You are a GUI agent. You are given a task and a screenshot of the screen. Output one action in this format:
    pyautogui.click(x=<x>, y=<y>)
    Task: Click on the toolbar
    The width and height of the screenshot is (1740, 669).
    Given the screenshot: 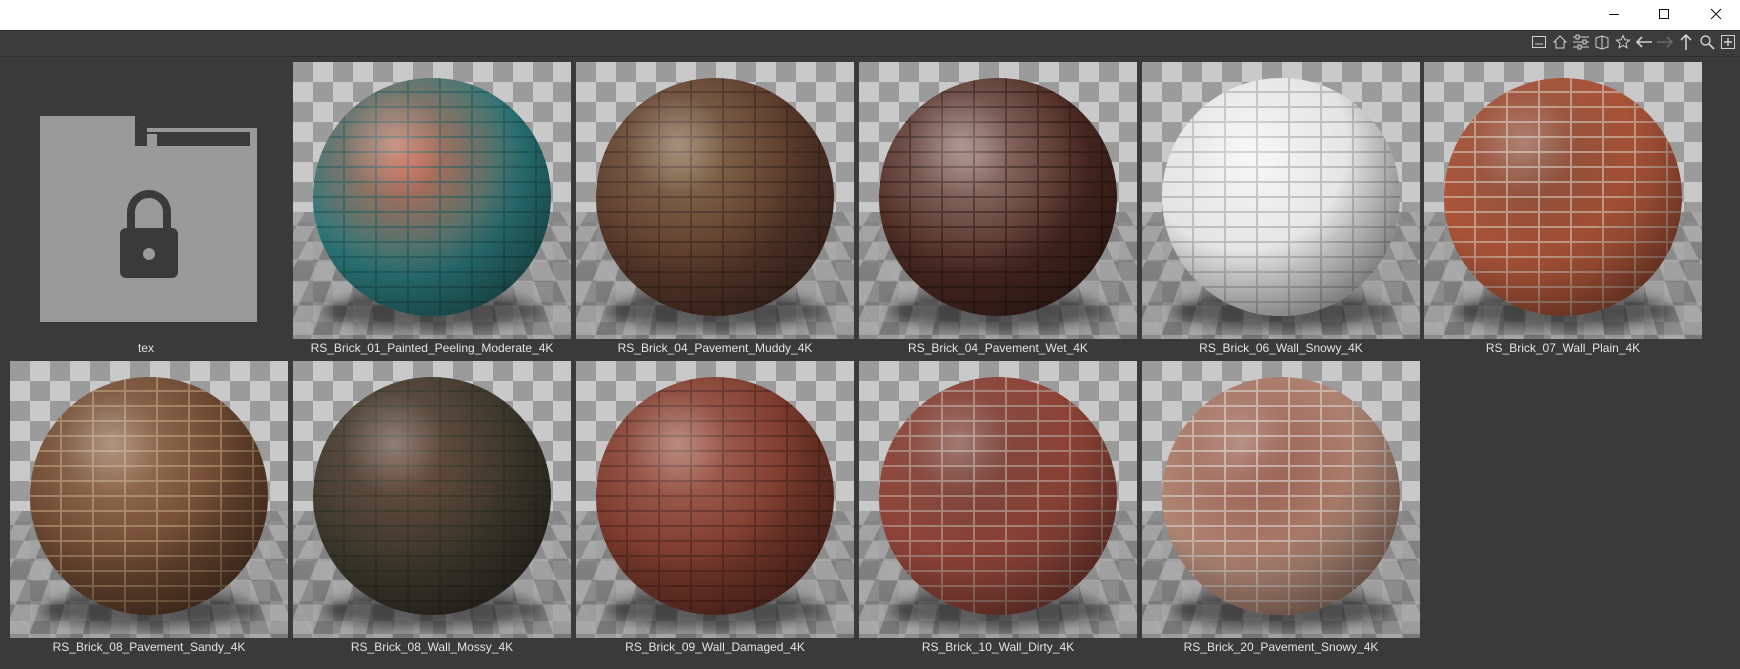 What is the action you would take?
    pyautogui.click(x=1633, y=42)
    